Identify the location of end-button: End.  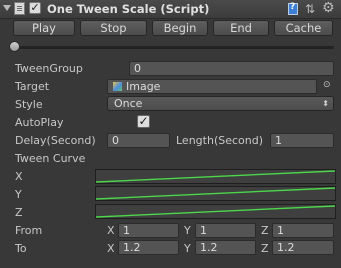
(241, 28).